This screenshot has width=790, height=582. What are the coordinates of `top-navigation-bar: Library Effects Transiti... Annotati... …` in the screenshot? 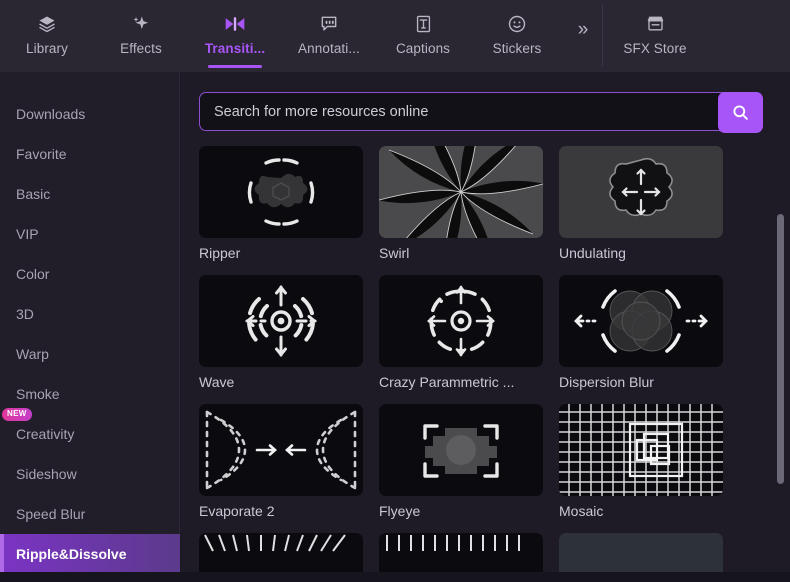 It's located at (395, 36).